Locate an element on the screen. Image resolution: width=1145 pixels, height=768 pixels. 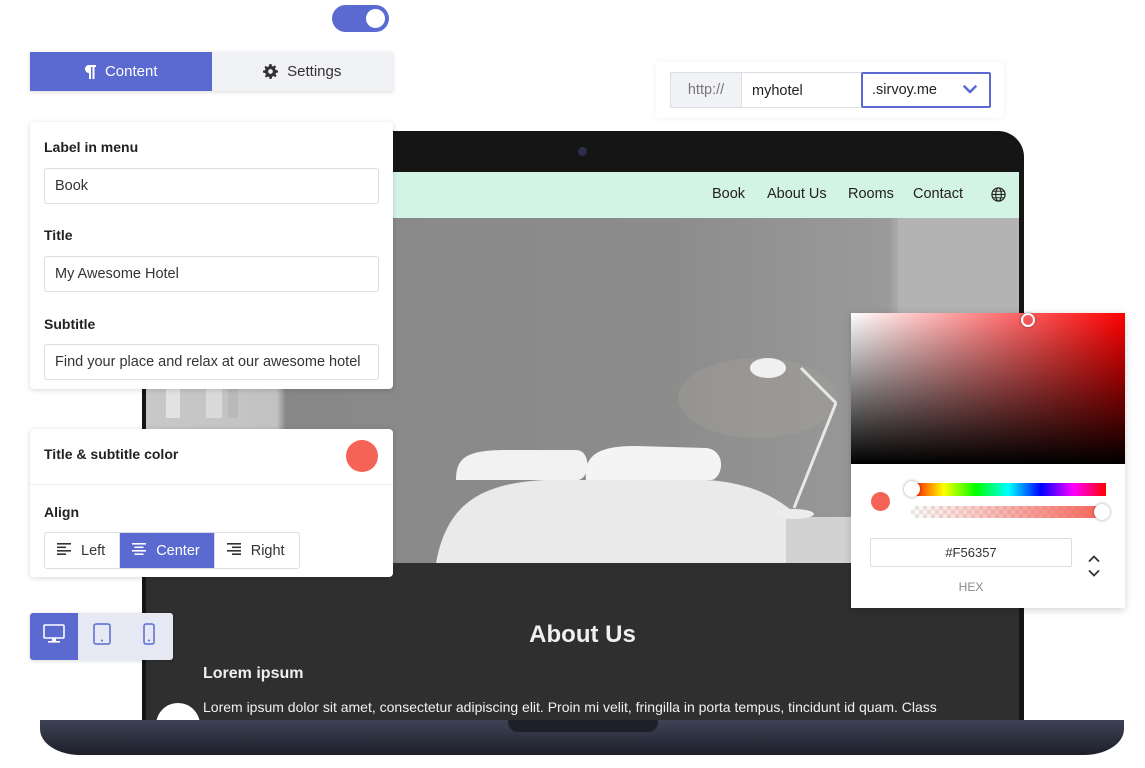
color-picker: #F56357 HEX is located at coordinates (988, 460).